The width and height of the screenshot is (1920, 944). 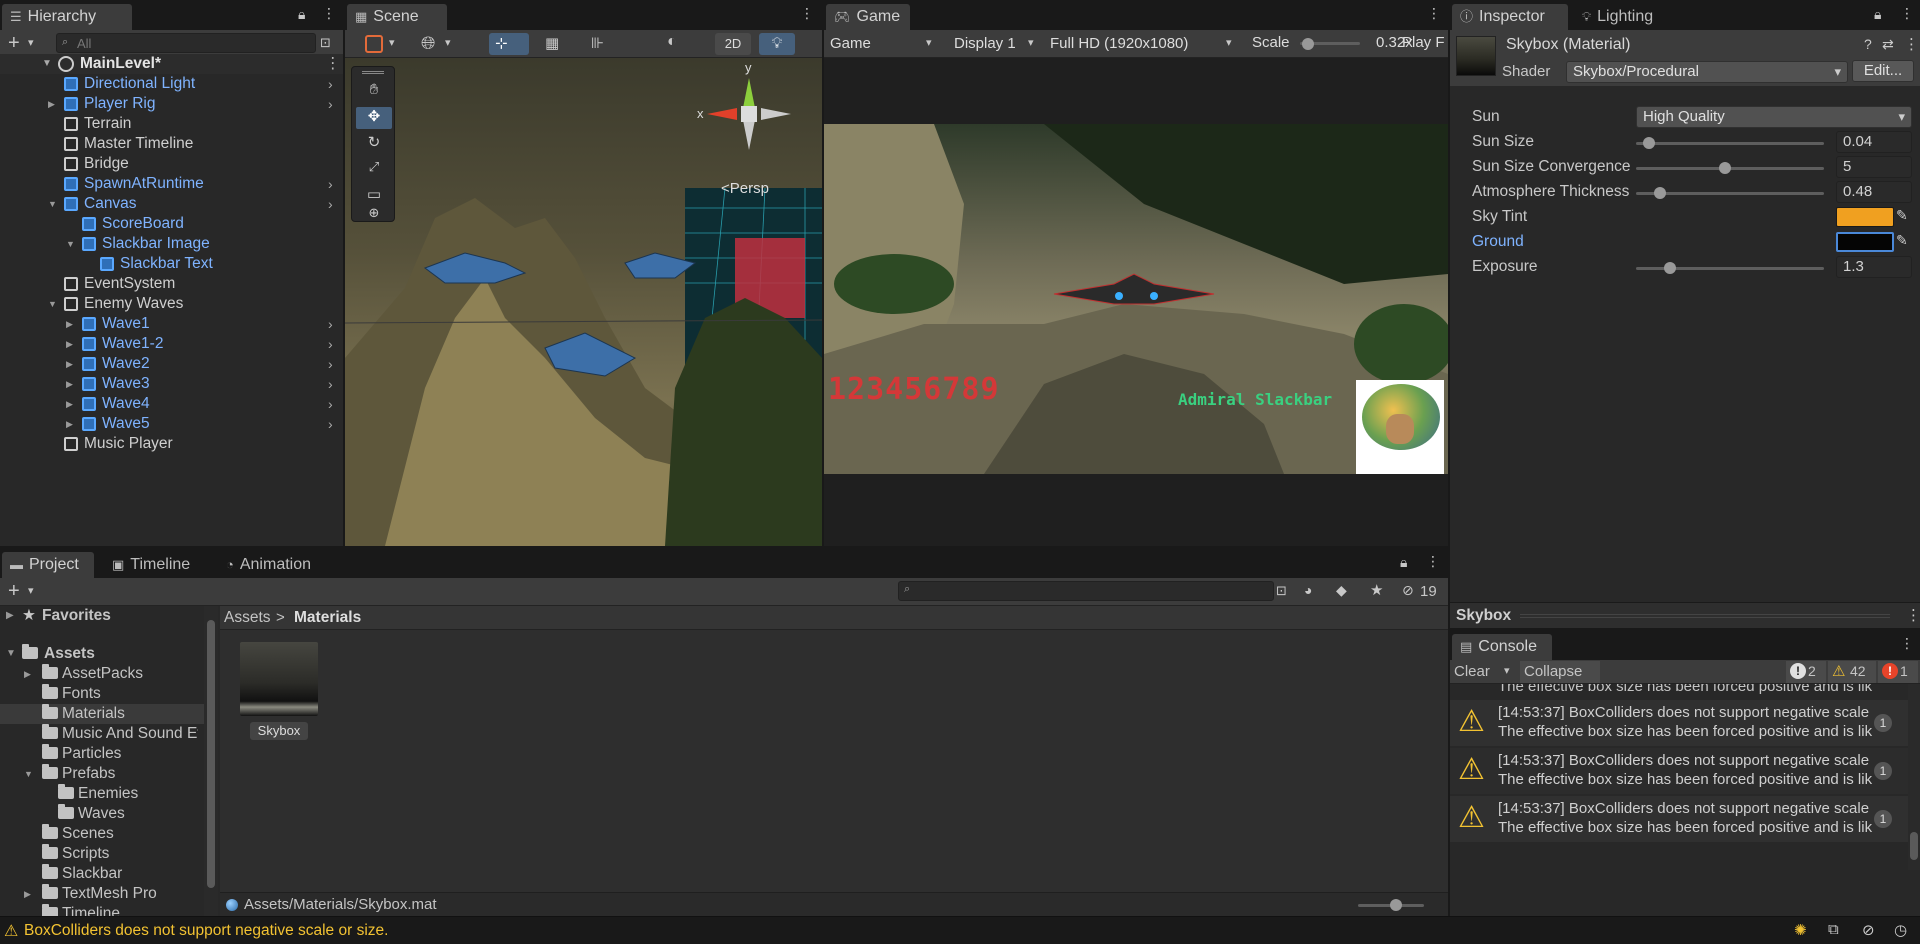 I want to click on clear-dropdown-icon: ▾, so click(x=1507, y=670).